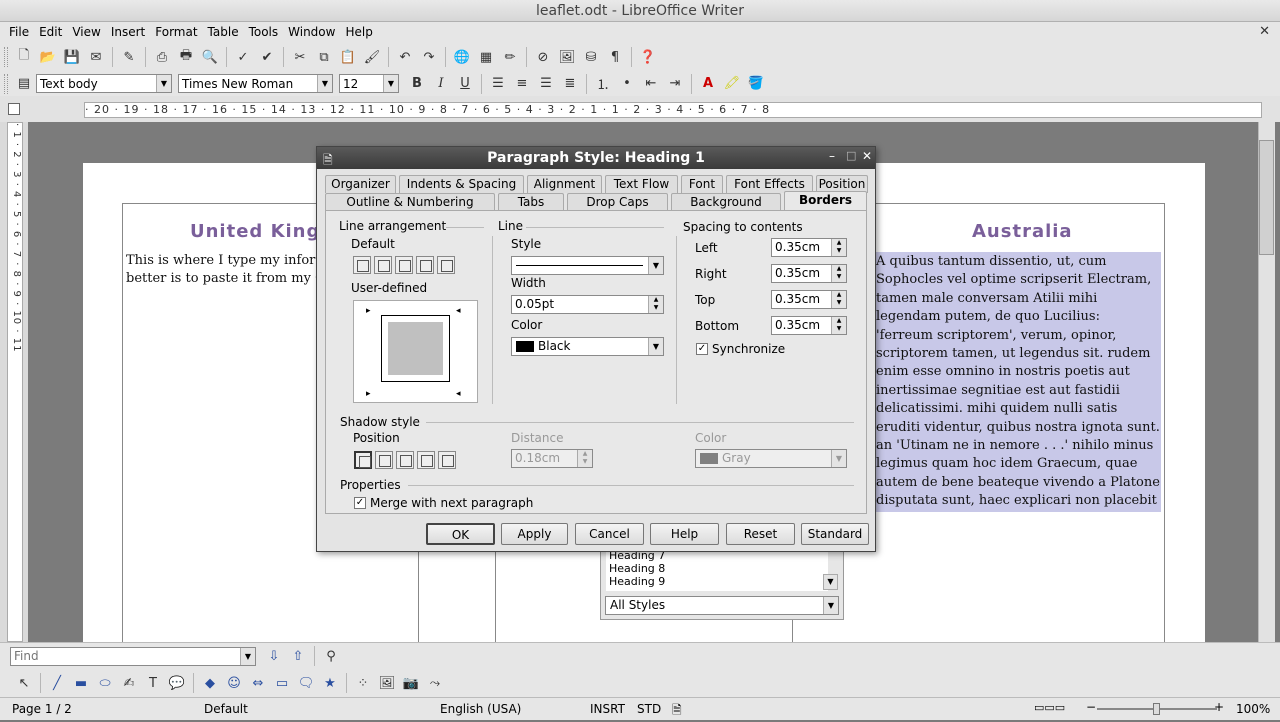 This screenshot has width=1280, height=722. I want to click on fontwork-icon: 🖼, so click(387, 683).